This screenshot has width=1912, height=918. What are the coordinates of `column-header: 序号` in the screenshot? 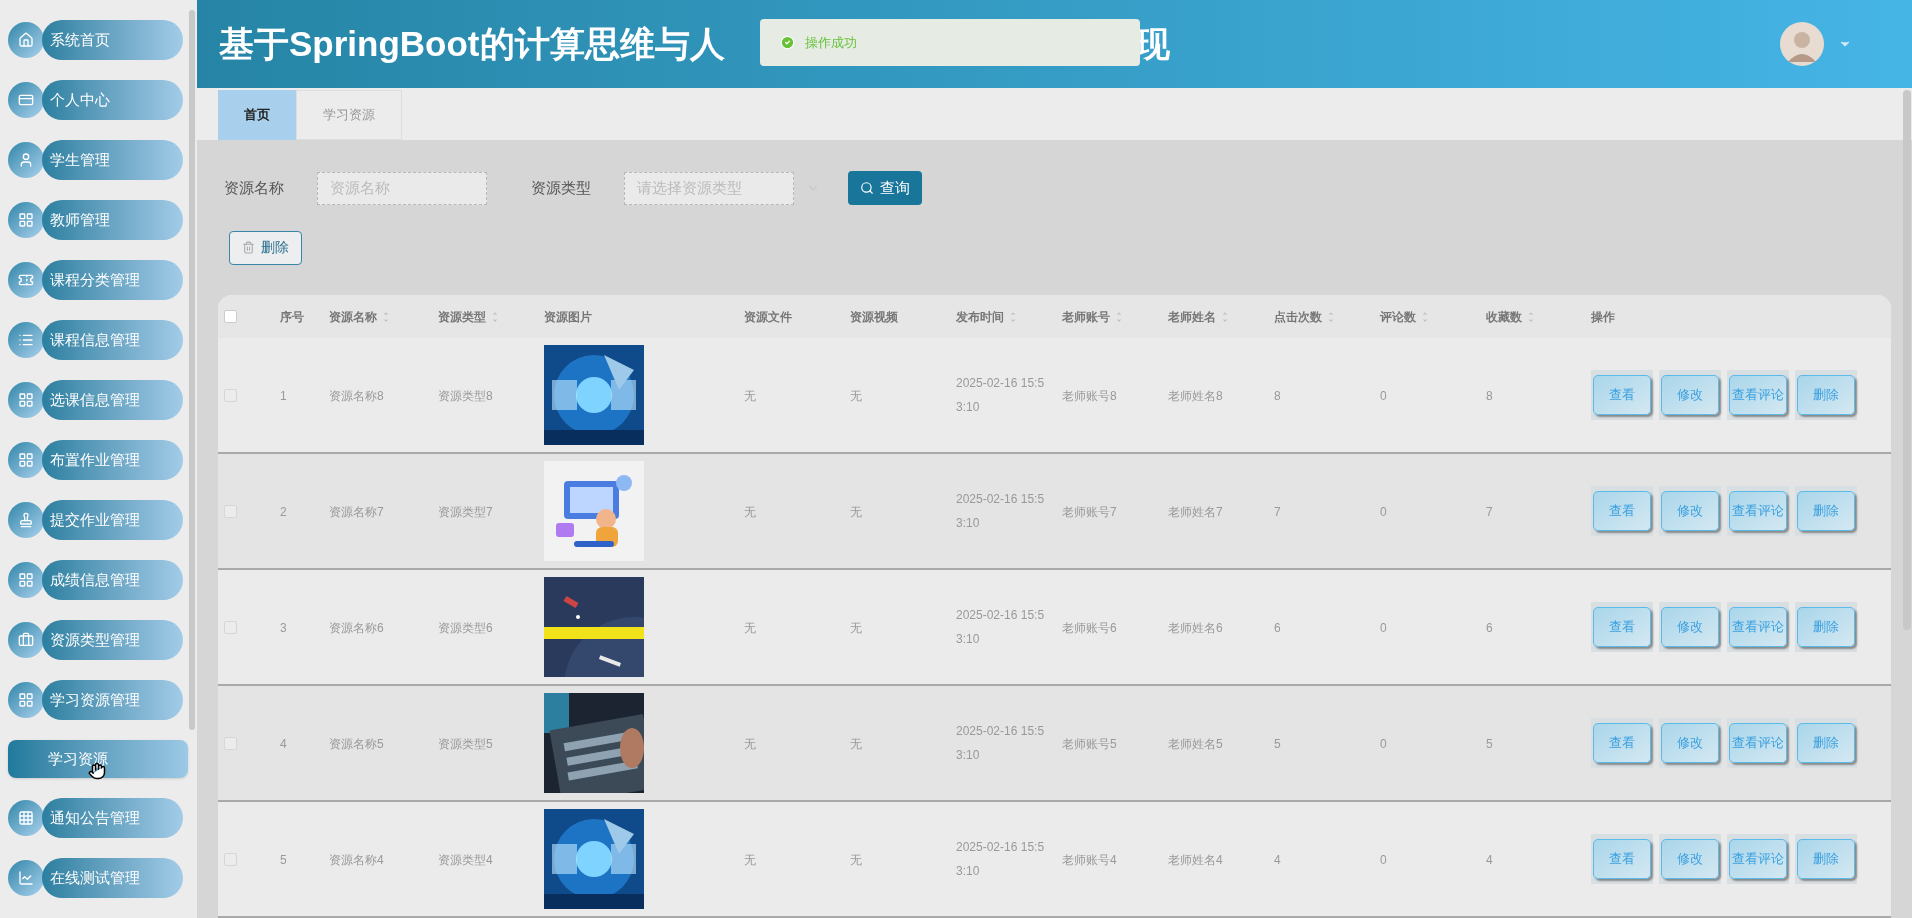 It's located at (292, 316).